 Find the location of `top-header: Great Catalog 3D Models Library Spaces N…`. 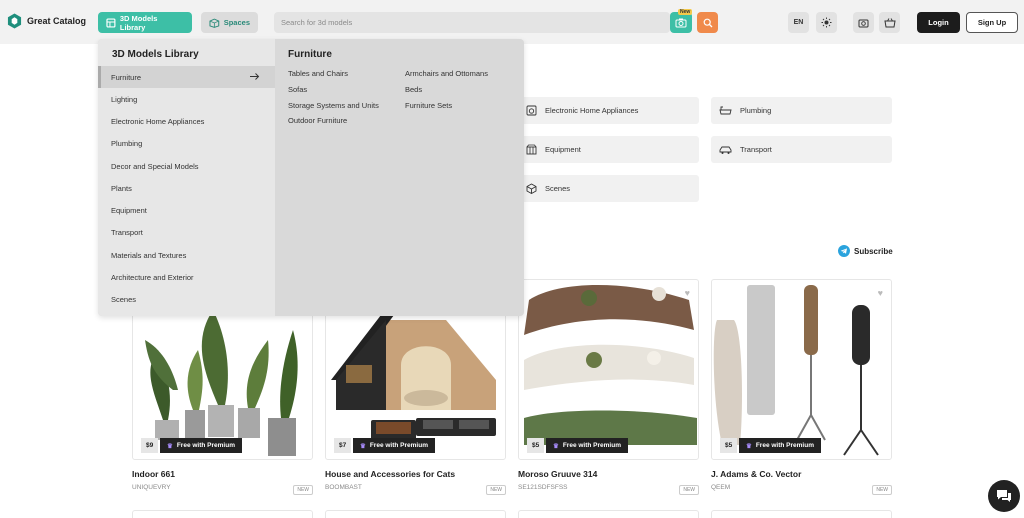

top-header: Great Catalog 3D Models Library Spaces N… is located at coordinates (512, 22).